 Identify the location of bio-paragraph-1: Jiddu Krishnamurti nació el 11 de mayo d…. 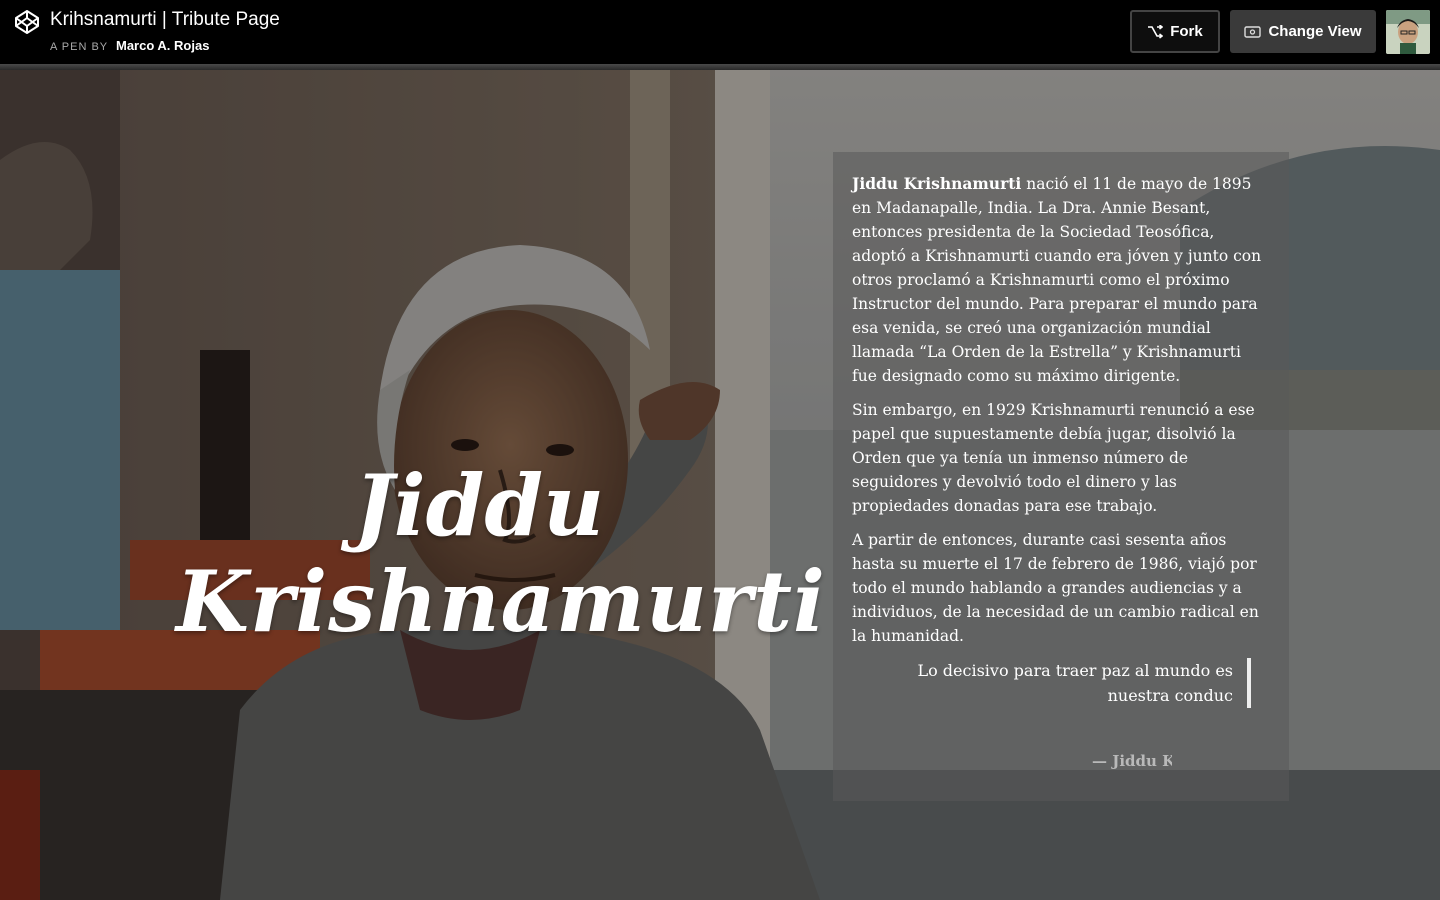
(1060, 280).